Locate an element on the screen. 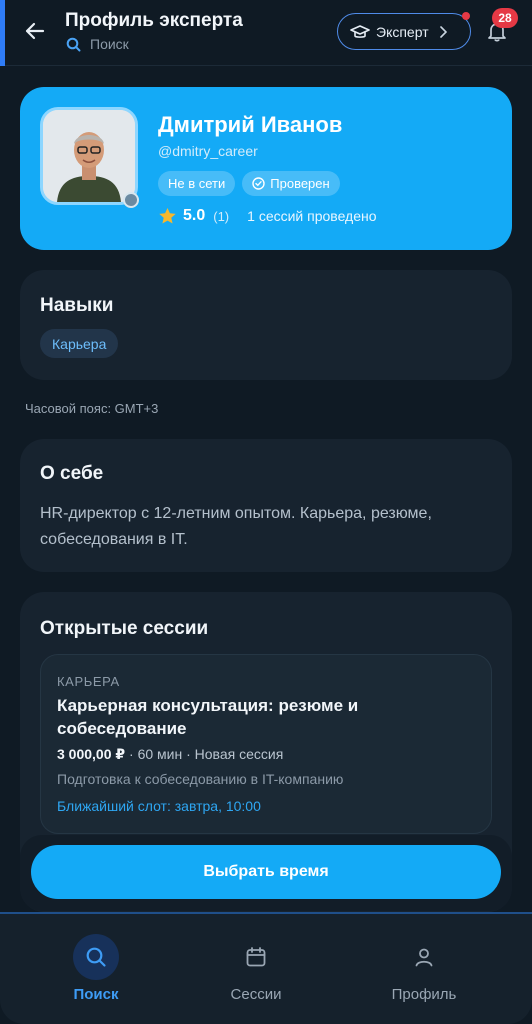 The width and height of the screenshot is (532, 1024). choose-time-button: Выбрать время is located at coordinates (266, 872).